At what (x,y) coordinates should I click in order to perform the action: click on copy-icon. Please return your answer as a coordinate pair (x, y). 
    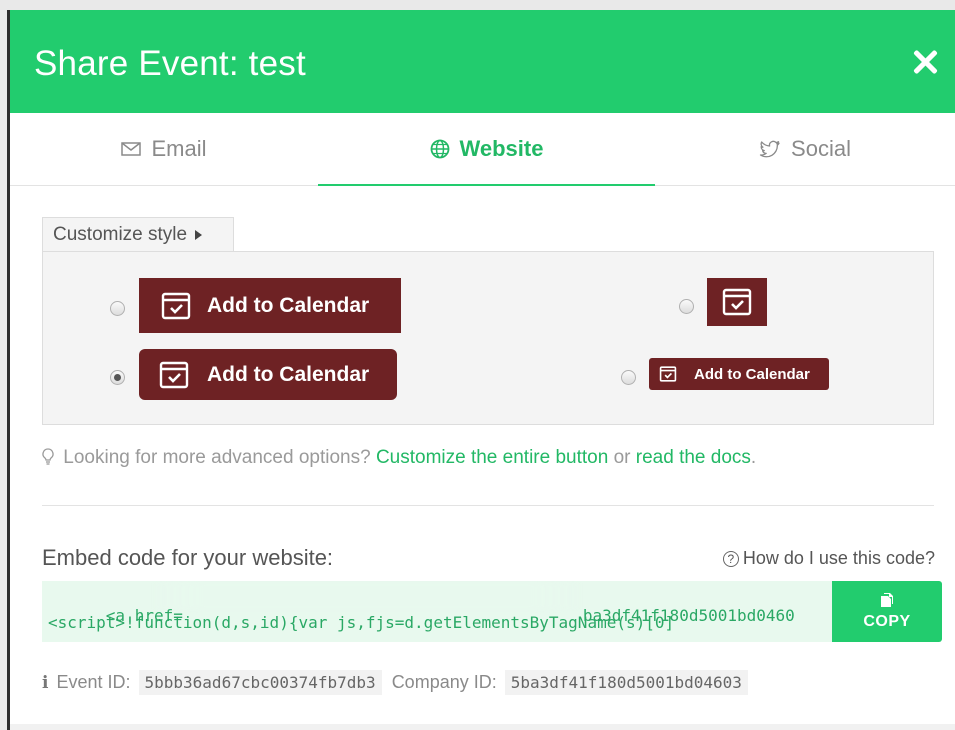
    Looking at the image, I should click on (887, 600).